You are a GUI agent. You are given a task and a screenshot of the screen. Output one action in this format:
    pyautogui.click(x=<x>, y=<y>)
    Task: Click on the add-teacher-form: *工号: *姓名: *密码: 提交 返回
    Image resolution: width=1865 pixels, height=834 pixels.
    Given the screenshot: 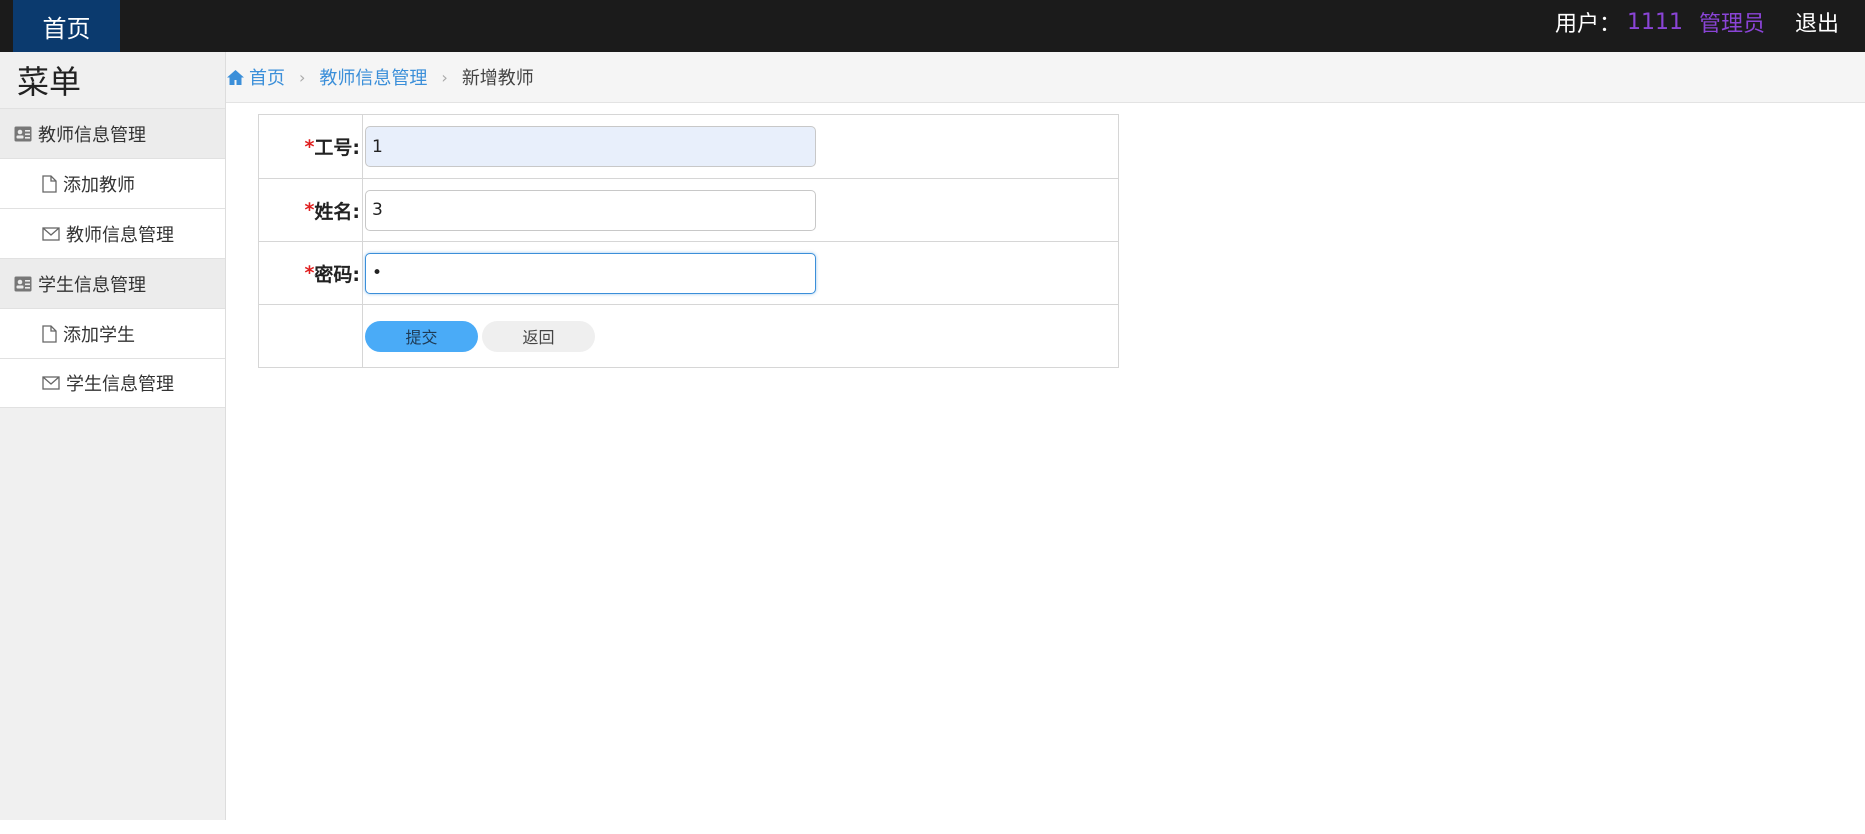 What is the action you would take?
    pyautogui.click(x=688, y=241)
    